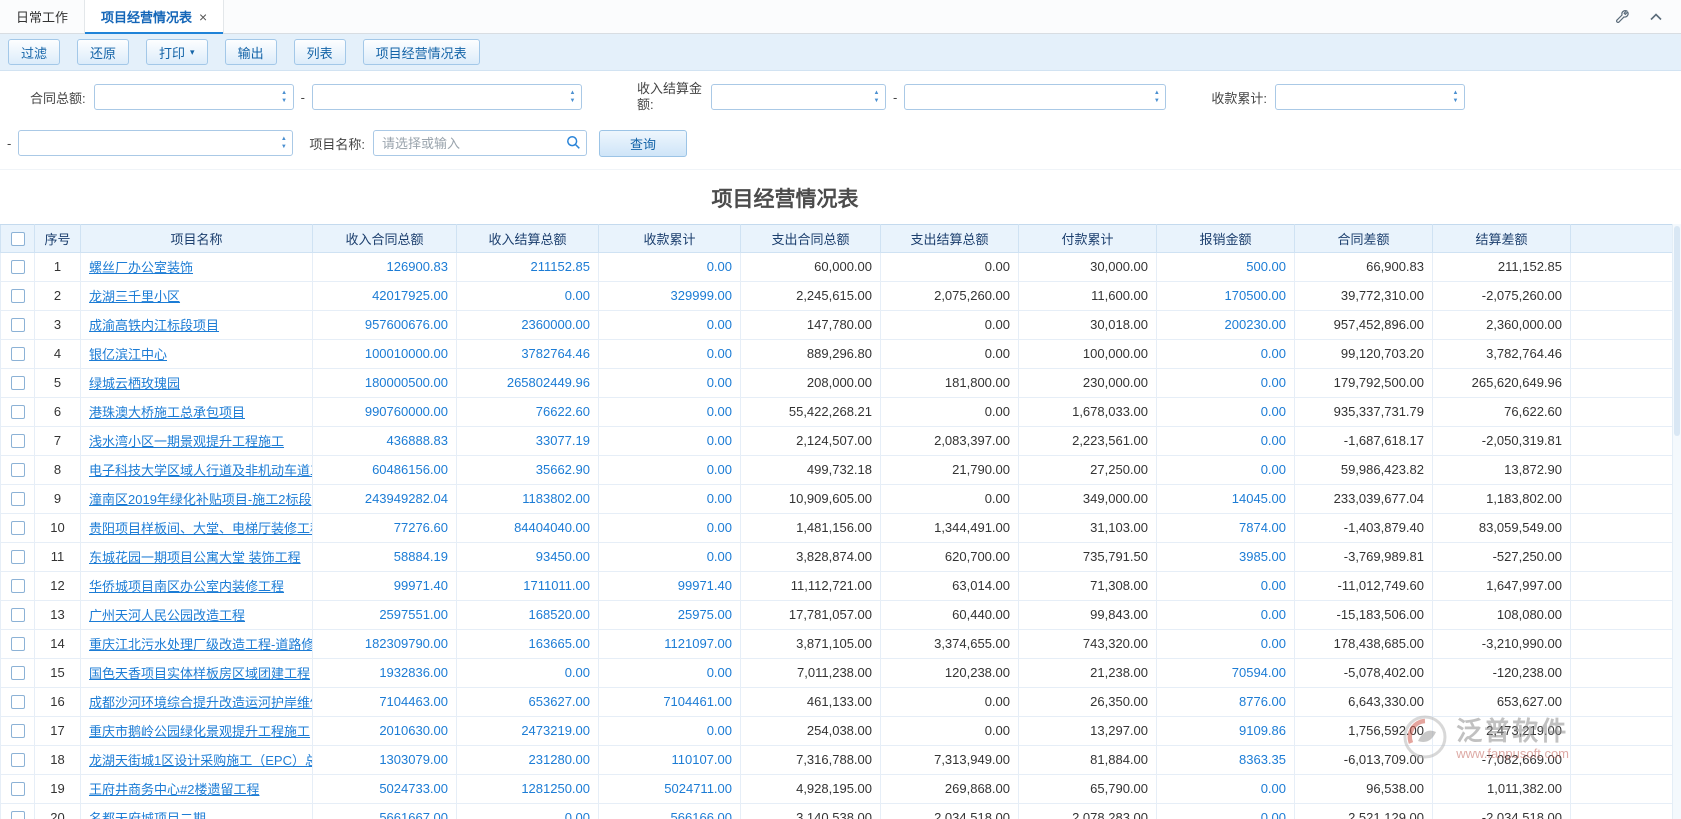  I want to click on cell-income_contract_total: 42017925.00, so click(384, 295).